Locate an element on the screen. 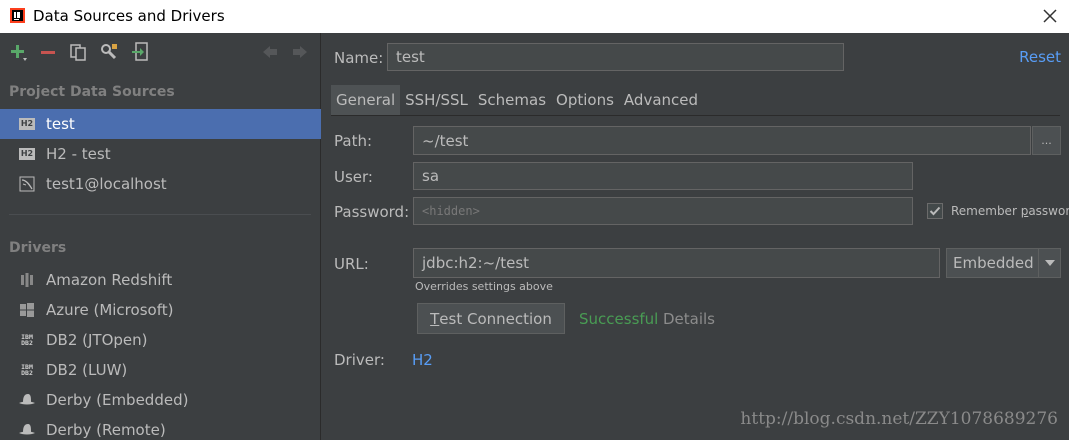 The height and width of the screenshot is (440, 1069). driver-label: Derby (Embedded) is located at coordinates (117, 400).